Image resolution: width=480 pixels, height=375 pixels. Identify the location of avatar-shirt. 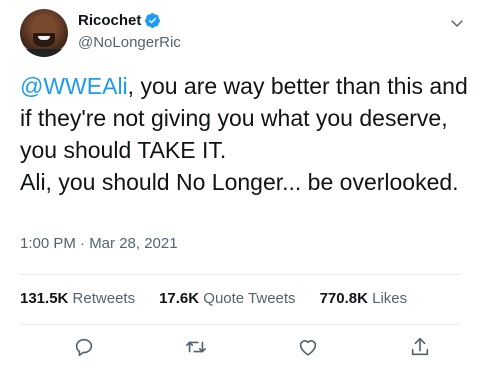
(44, 53).